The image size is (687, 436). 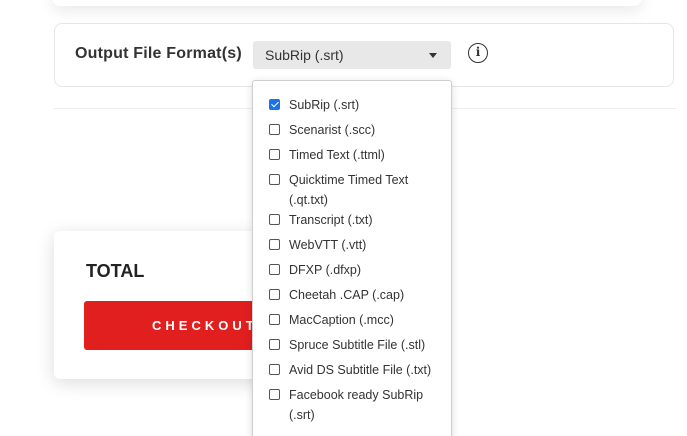 I want to click on format-option-cheetah: Cheetah .CAP (.cap), so click(x=352, y=297).